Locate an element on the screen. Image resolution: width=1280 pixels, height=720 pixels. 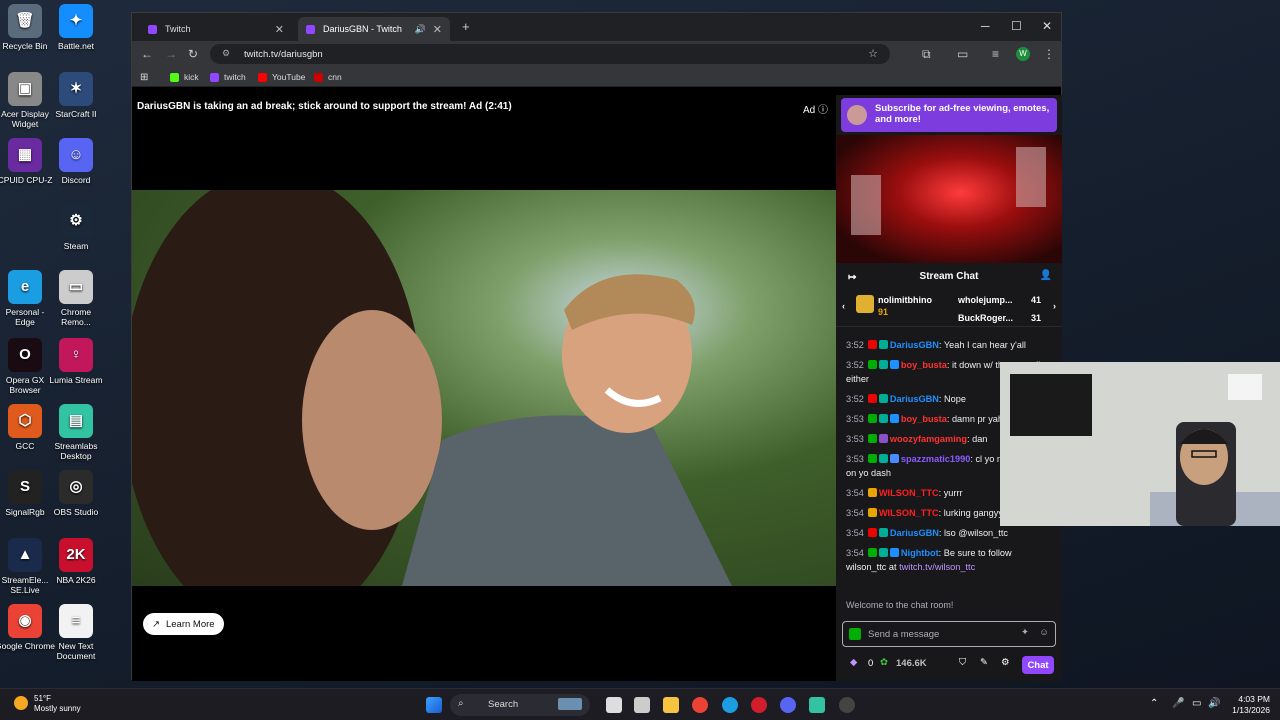
users-icon: 👤 is located at coordinates (1046, 275).